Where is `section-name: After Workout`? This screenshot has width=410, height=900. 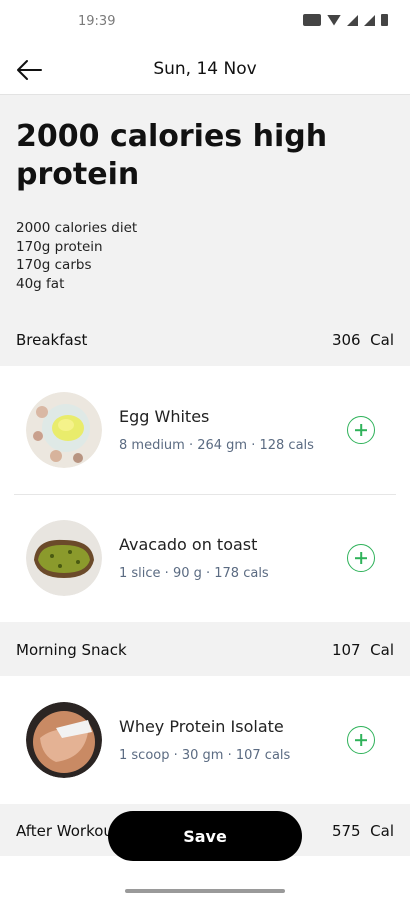
section-name: After Workout is located at coordinates (67, 831).